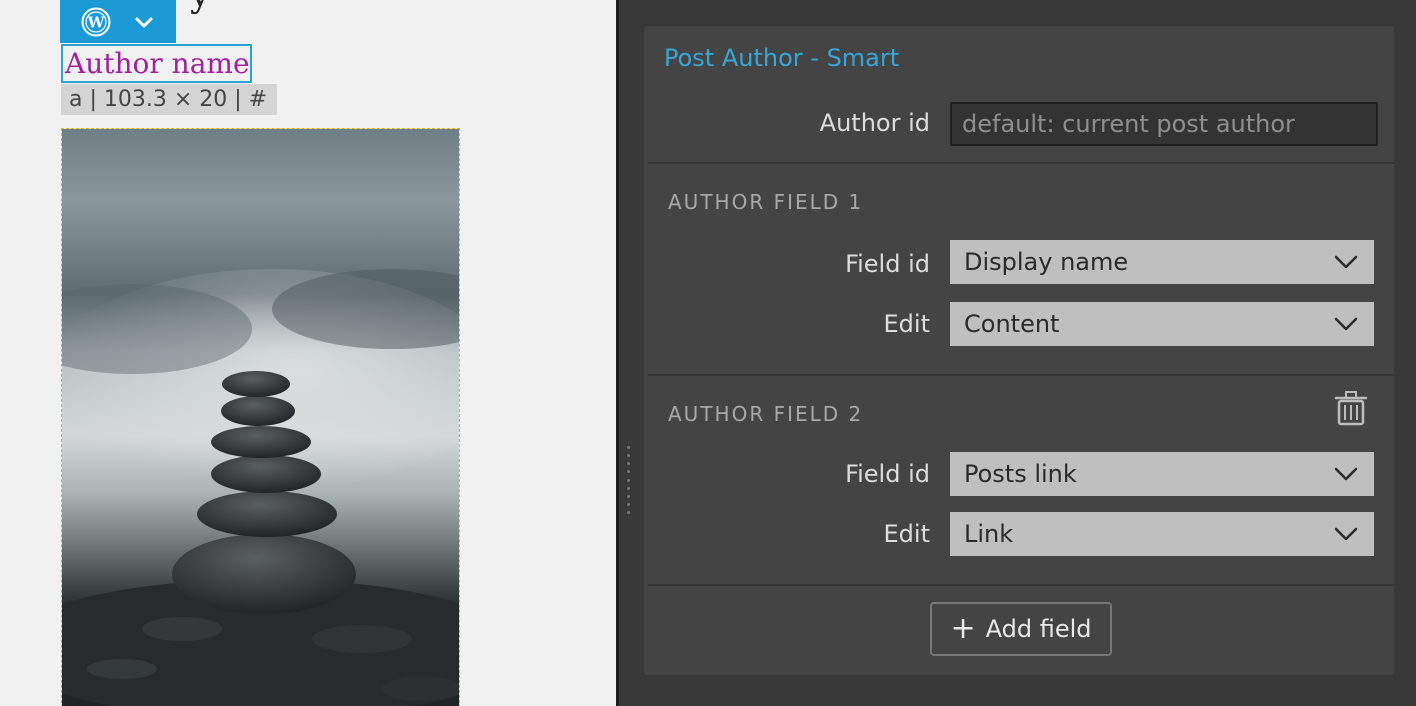 The image size is (1416, 706). I want to click on svg-text: W, so click(96, 22).